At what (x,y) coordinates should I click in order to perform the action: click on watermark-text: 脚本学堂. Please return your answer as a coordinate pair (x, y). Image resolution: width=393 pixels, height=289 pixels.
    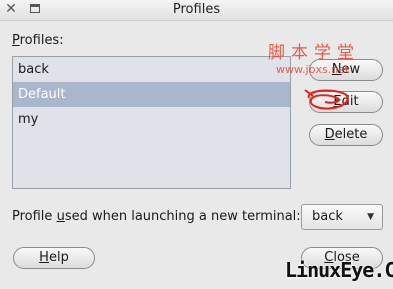
    Looking at the image, I should click on (314, 53).